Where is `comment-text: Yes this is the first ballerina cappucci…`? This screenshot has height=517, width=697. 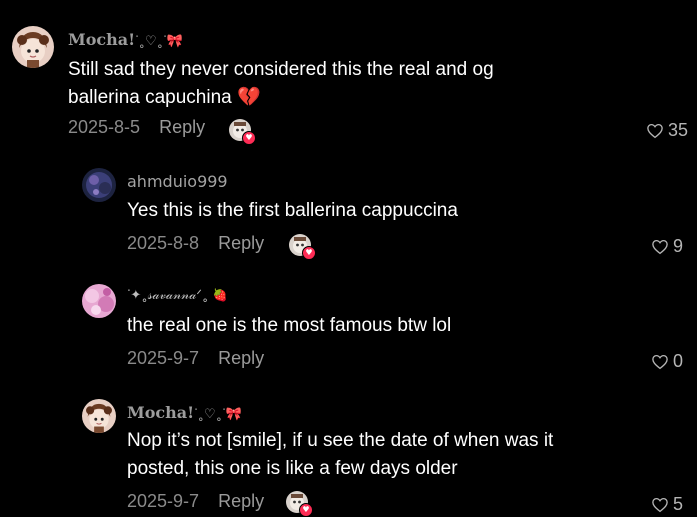 comment-text: Yes this is the first ballerina cappucci… is located at coordinates (292, 210).